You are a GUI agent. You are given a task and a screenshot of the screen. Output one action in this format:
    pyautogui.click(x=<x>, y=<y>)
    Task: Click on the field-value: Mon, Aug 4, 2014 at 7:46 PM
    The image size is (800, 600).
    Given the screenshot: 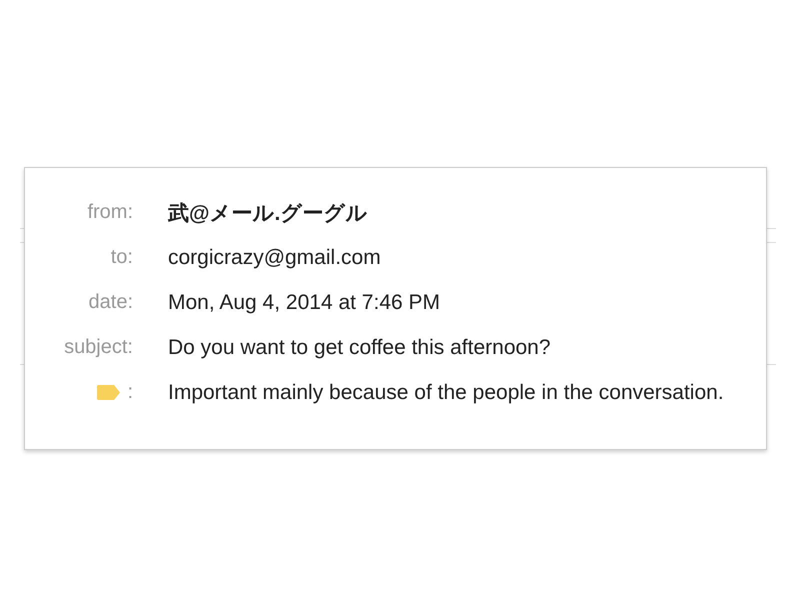 What is the action you would take?
    pyautogui.click(x=304, y=302)
    